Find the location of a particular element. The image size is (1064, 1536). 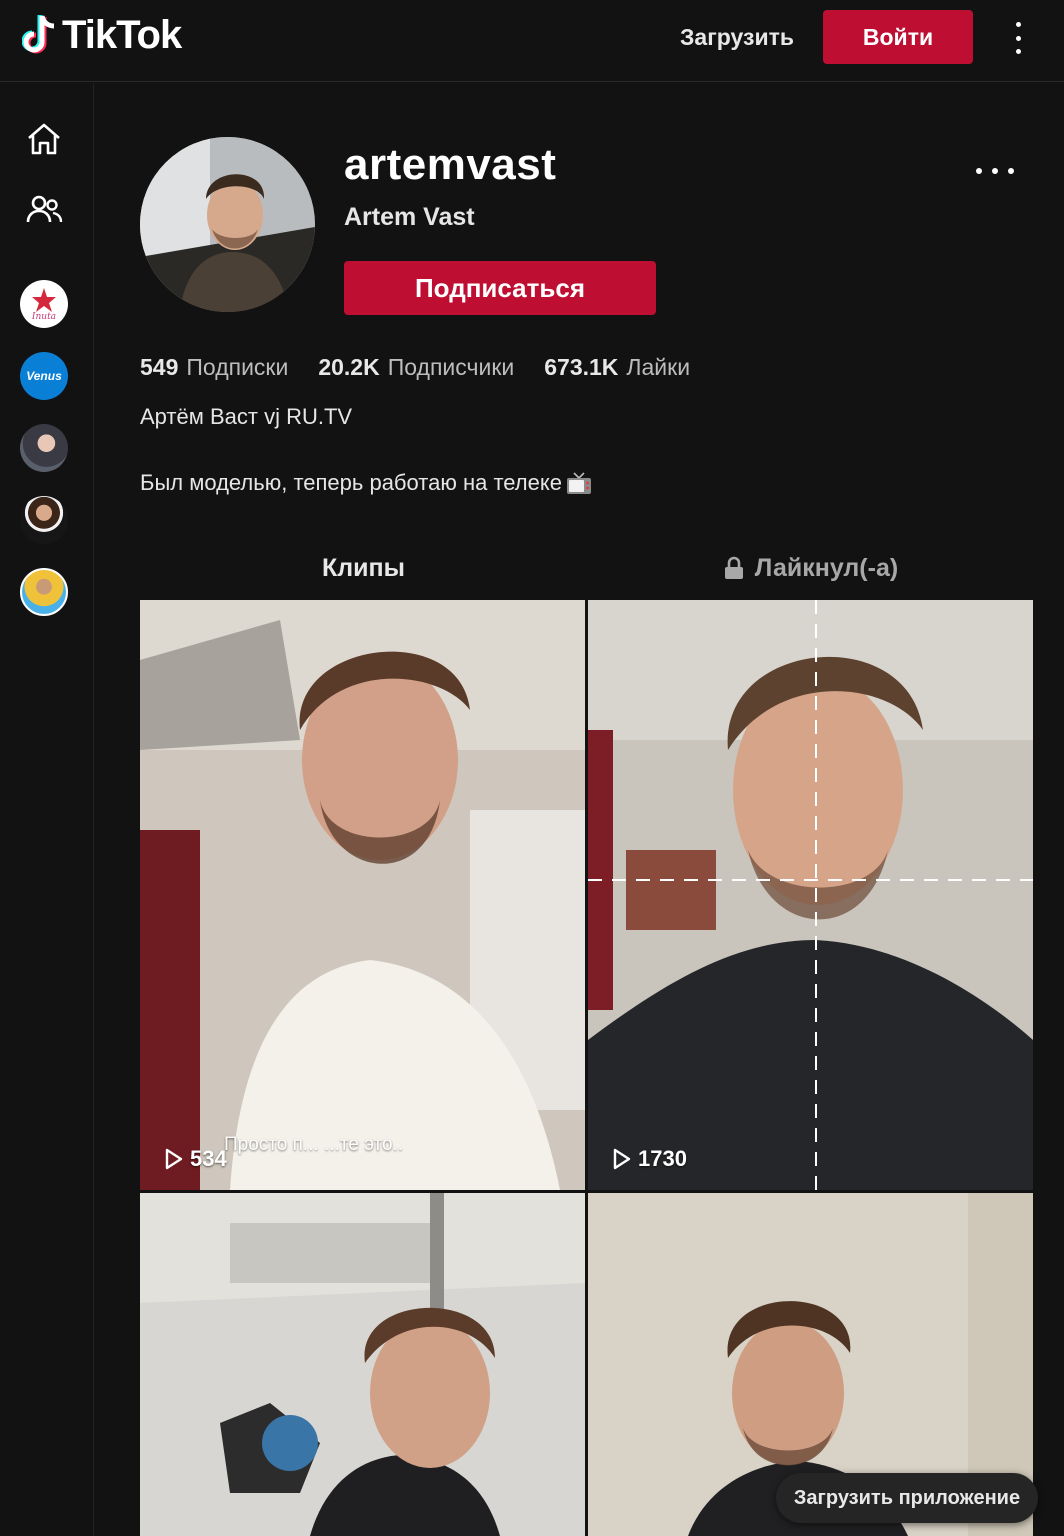

more-horizontal-icon is located at coordinates (995, 171).